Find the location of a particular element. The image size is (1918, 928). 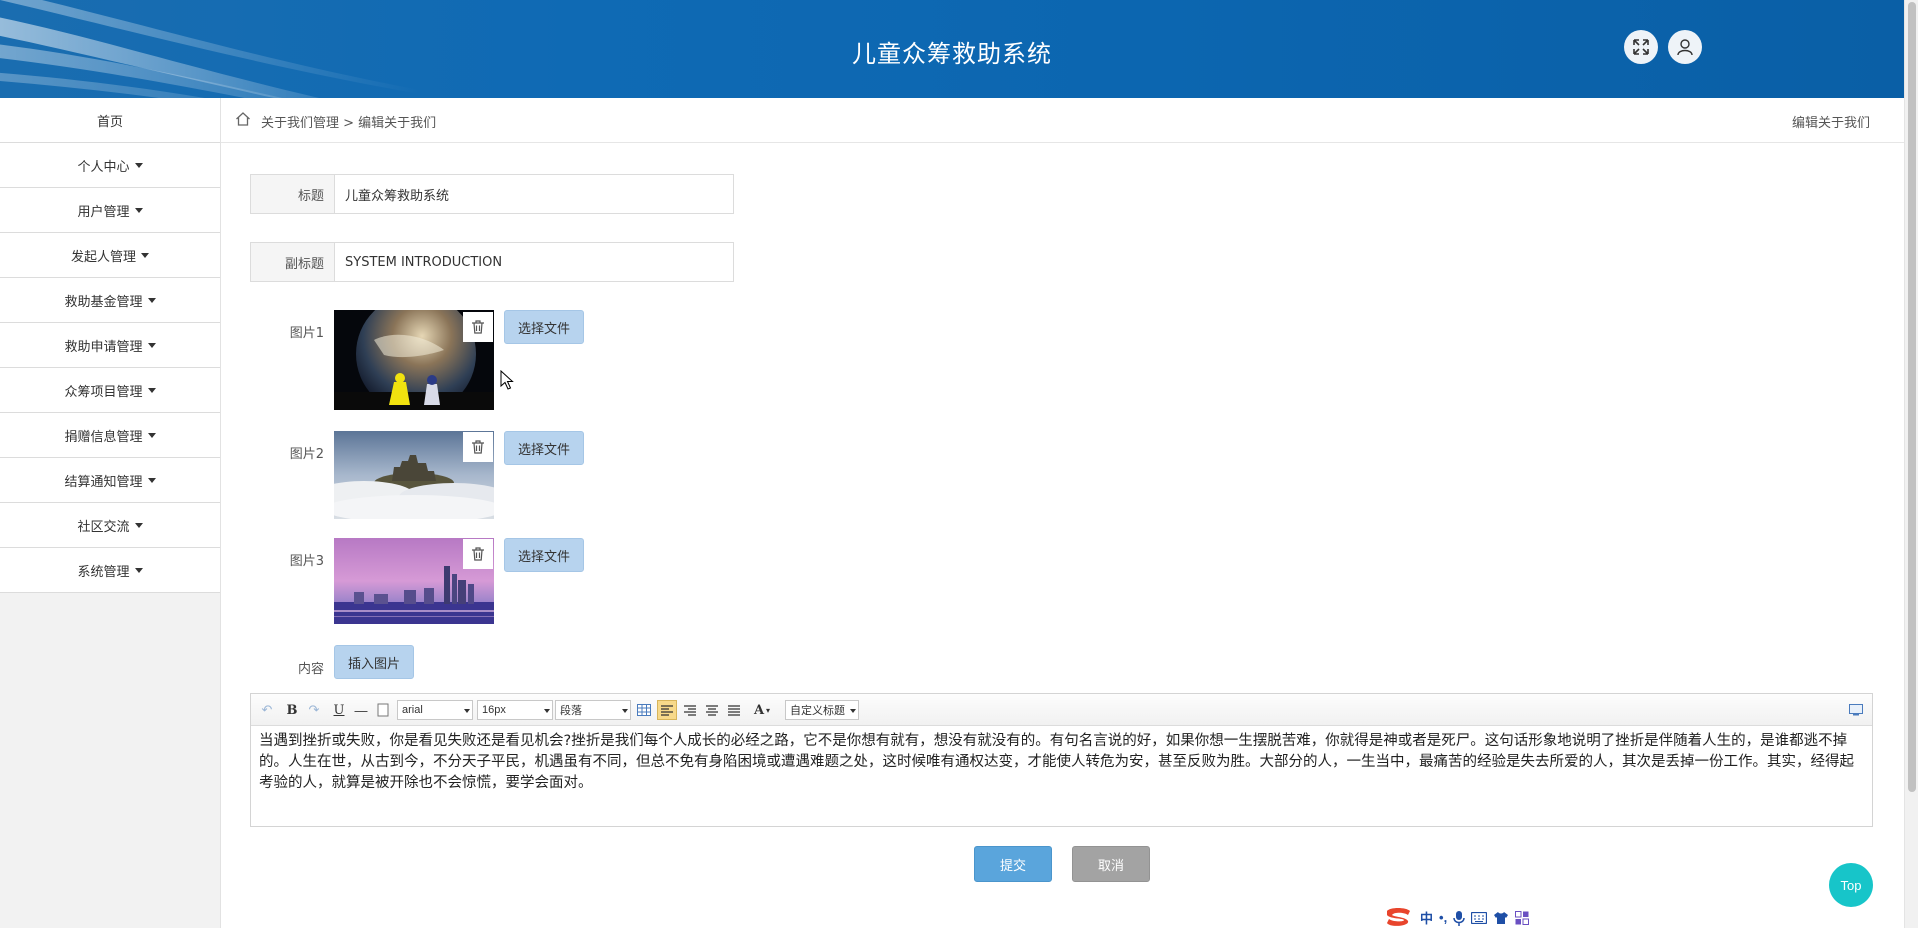

keyboard-icon is located at coordinates (1479, 918).